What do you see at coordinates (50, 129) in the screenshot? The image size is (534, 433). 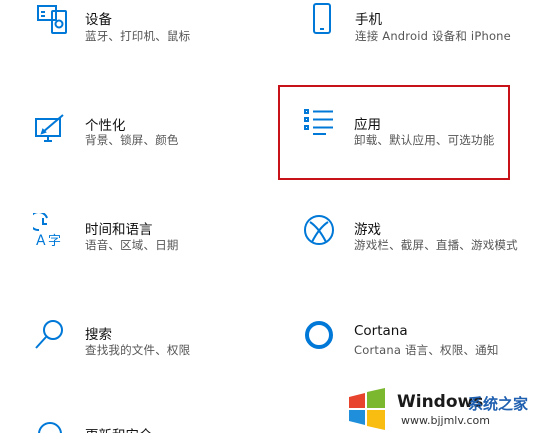 I see `personalization-icon` at bounding box center [50, 129].